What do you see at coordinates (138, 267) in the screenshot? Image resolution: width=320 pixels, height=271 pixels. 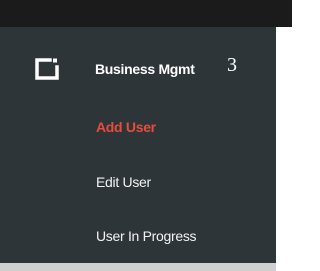 I see `bottom-border` at bounding box center [138, 267].